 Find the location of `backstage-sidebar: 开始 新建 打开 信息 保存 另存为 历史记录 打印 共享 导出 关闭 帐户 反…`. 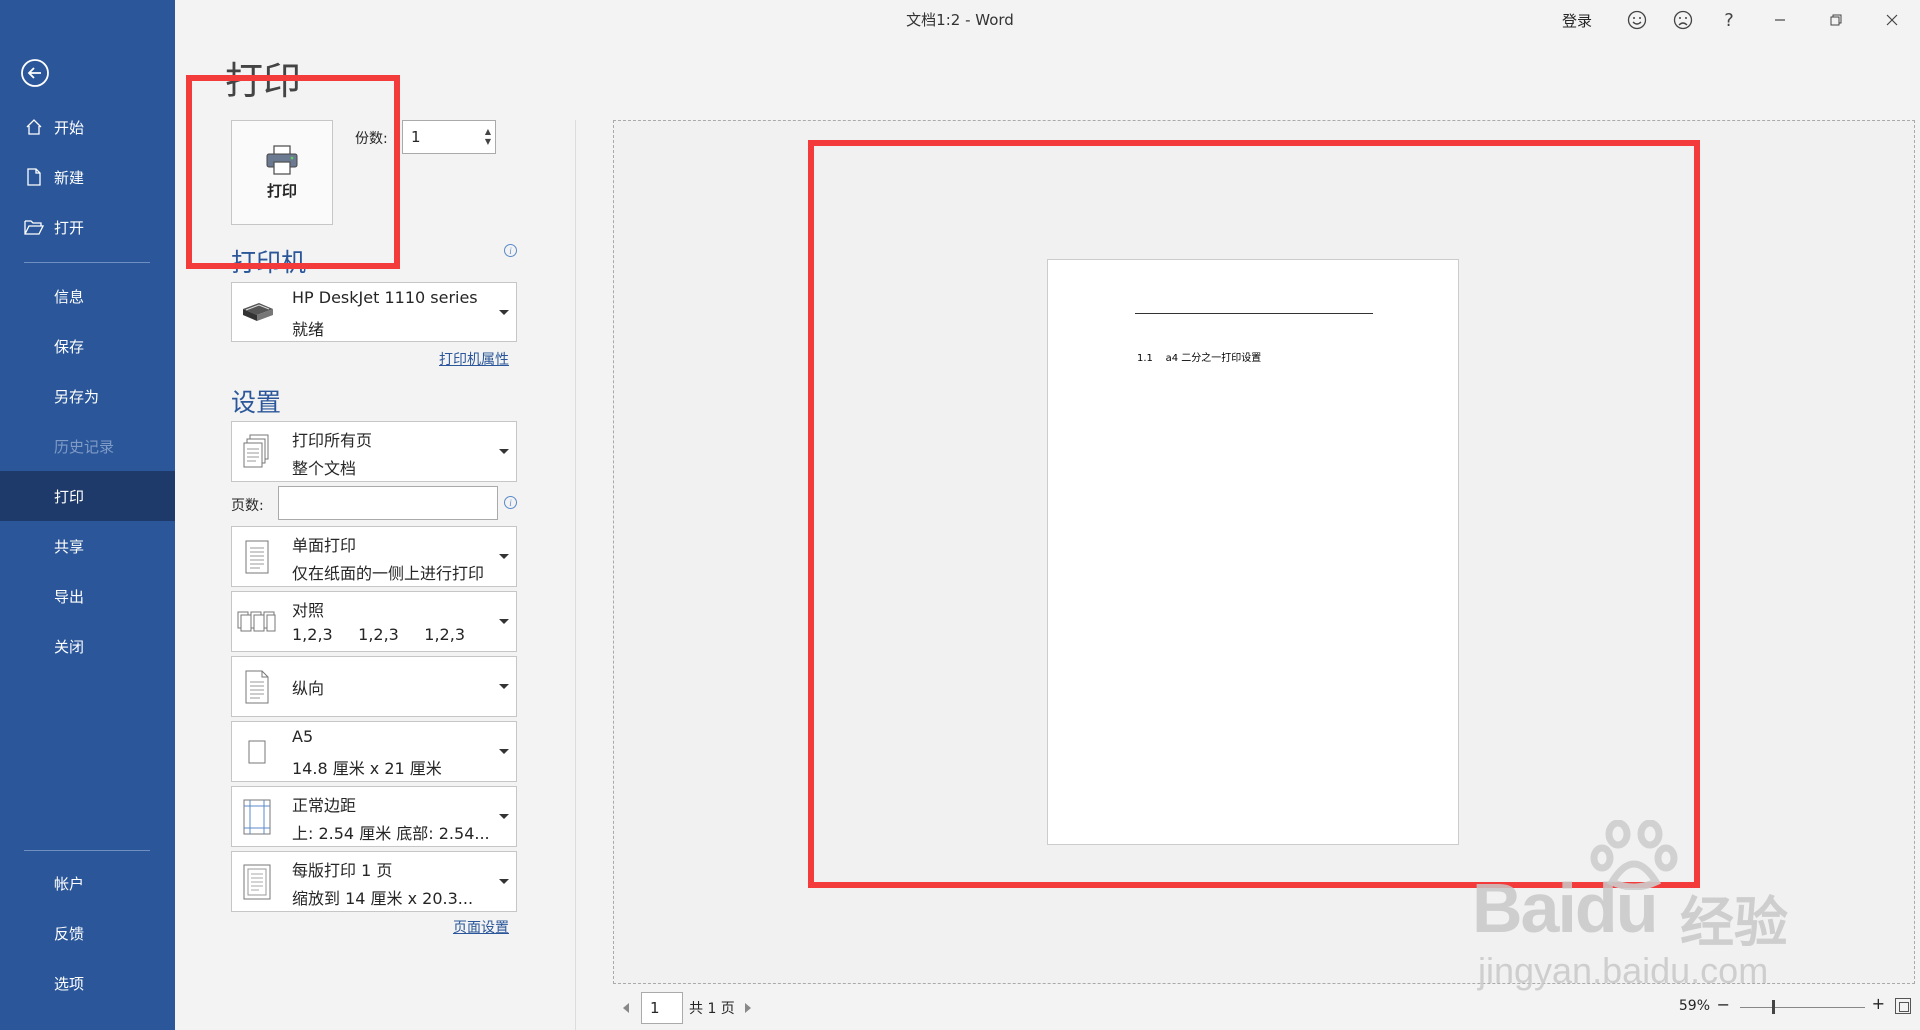

backstage-sidebar: 开始 新建 打开 信息 保存 另存为 历史记录 打印 共享 导出 关闭 帐户 反… is located at coordinates (87, 515).